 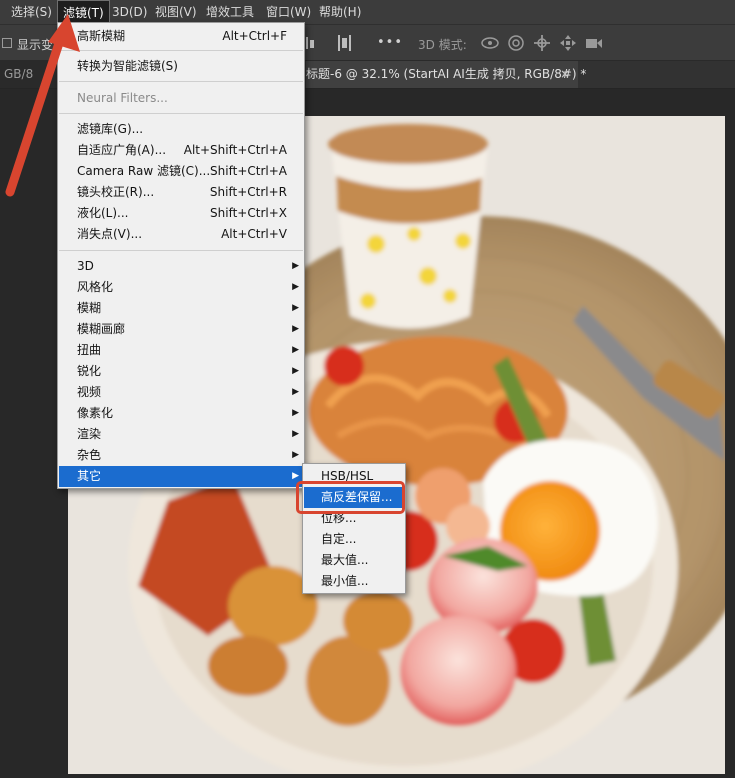 I want to click on menu-item-distort: 扭曲 ▶, so click(x=181, y=350).